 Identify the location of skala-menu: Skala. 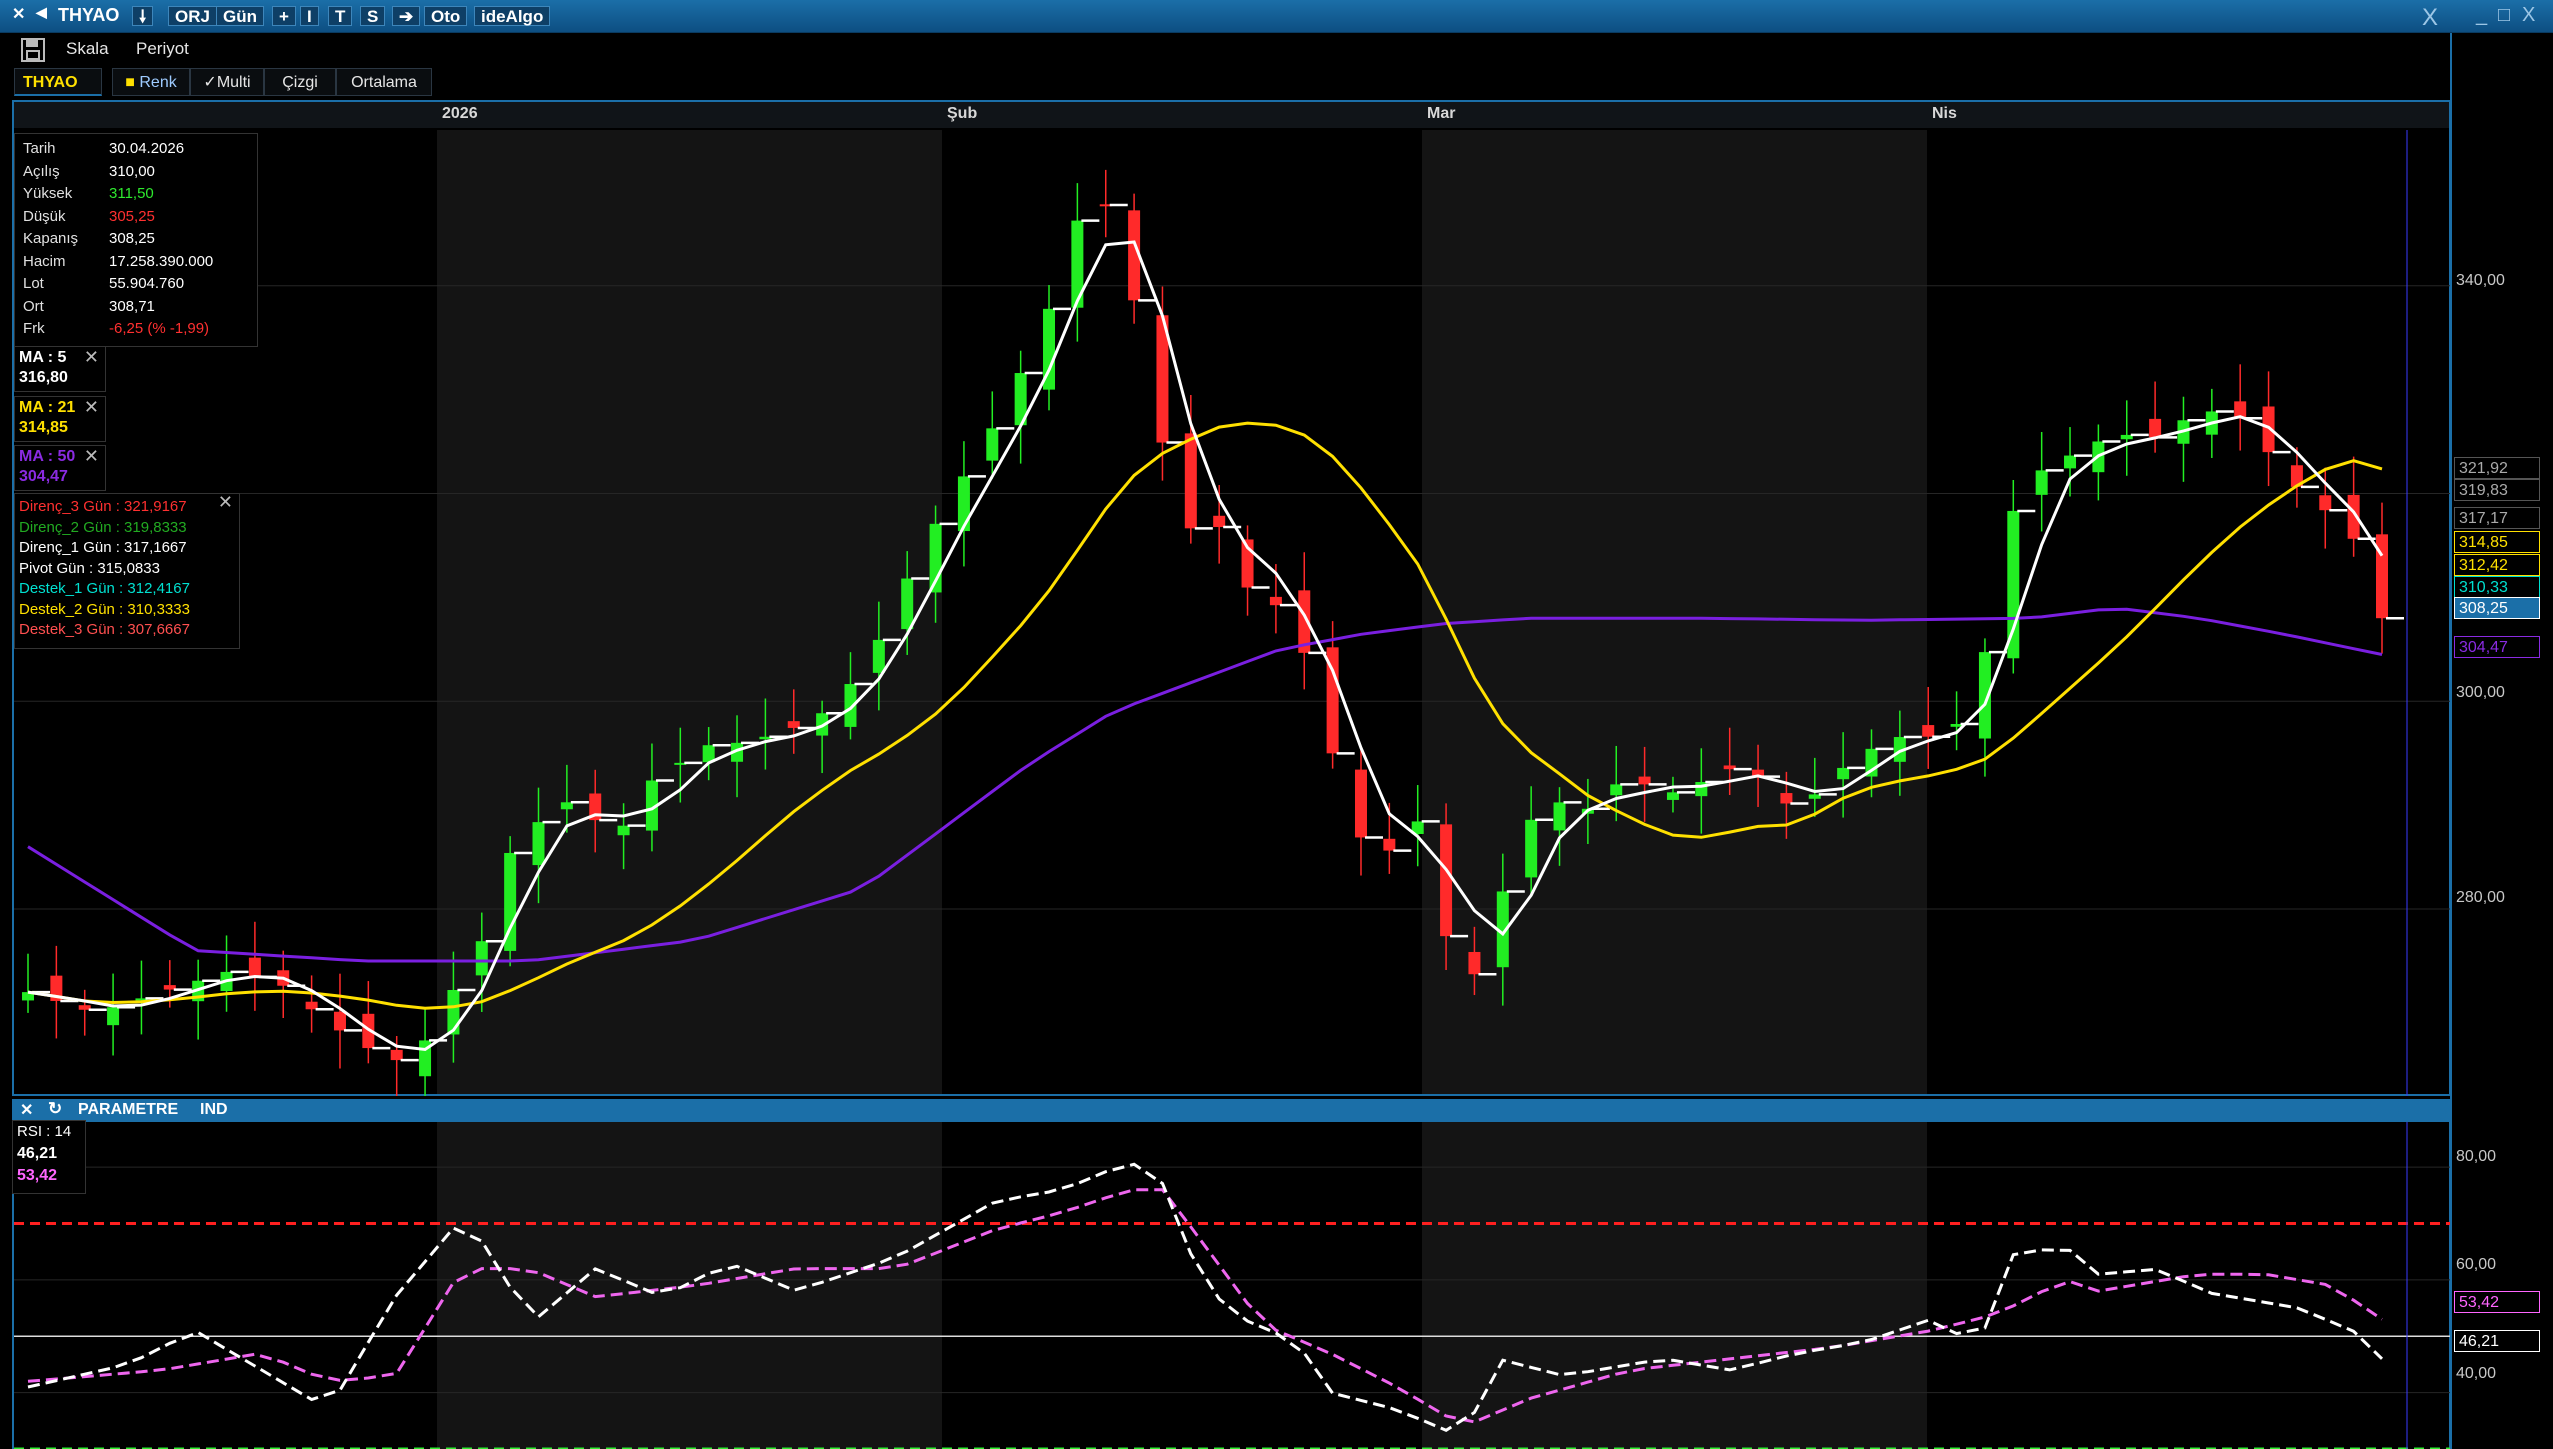
(87, 49).